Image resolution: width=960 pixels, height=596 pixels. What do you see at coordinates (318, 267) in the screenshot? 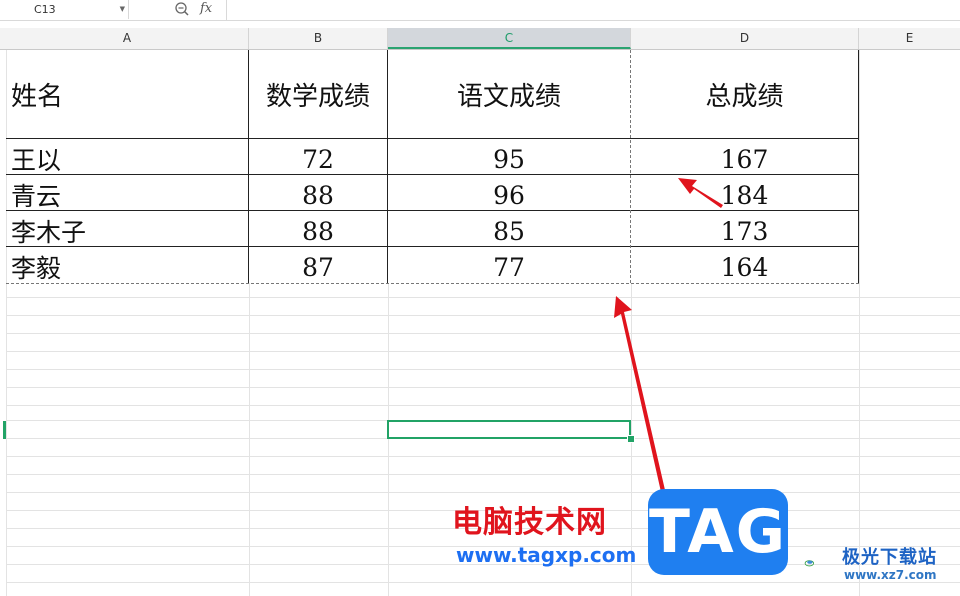
I see `table-cell: 87` at bounding box center [318, 267].